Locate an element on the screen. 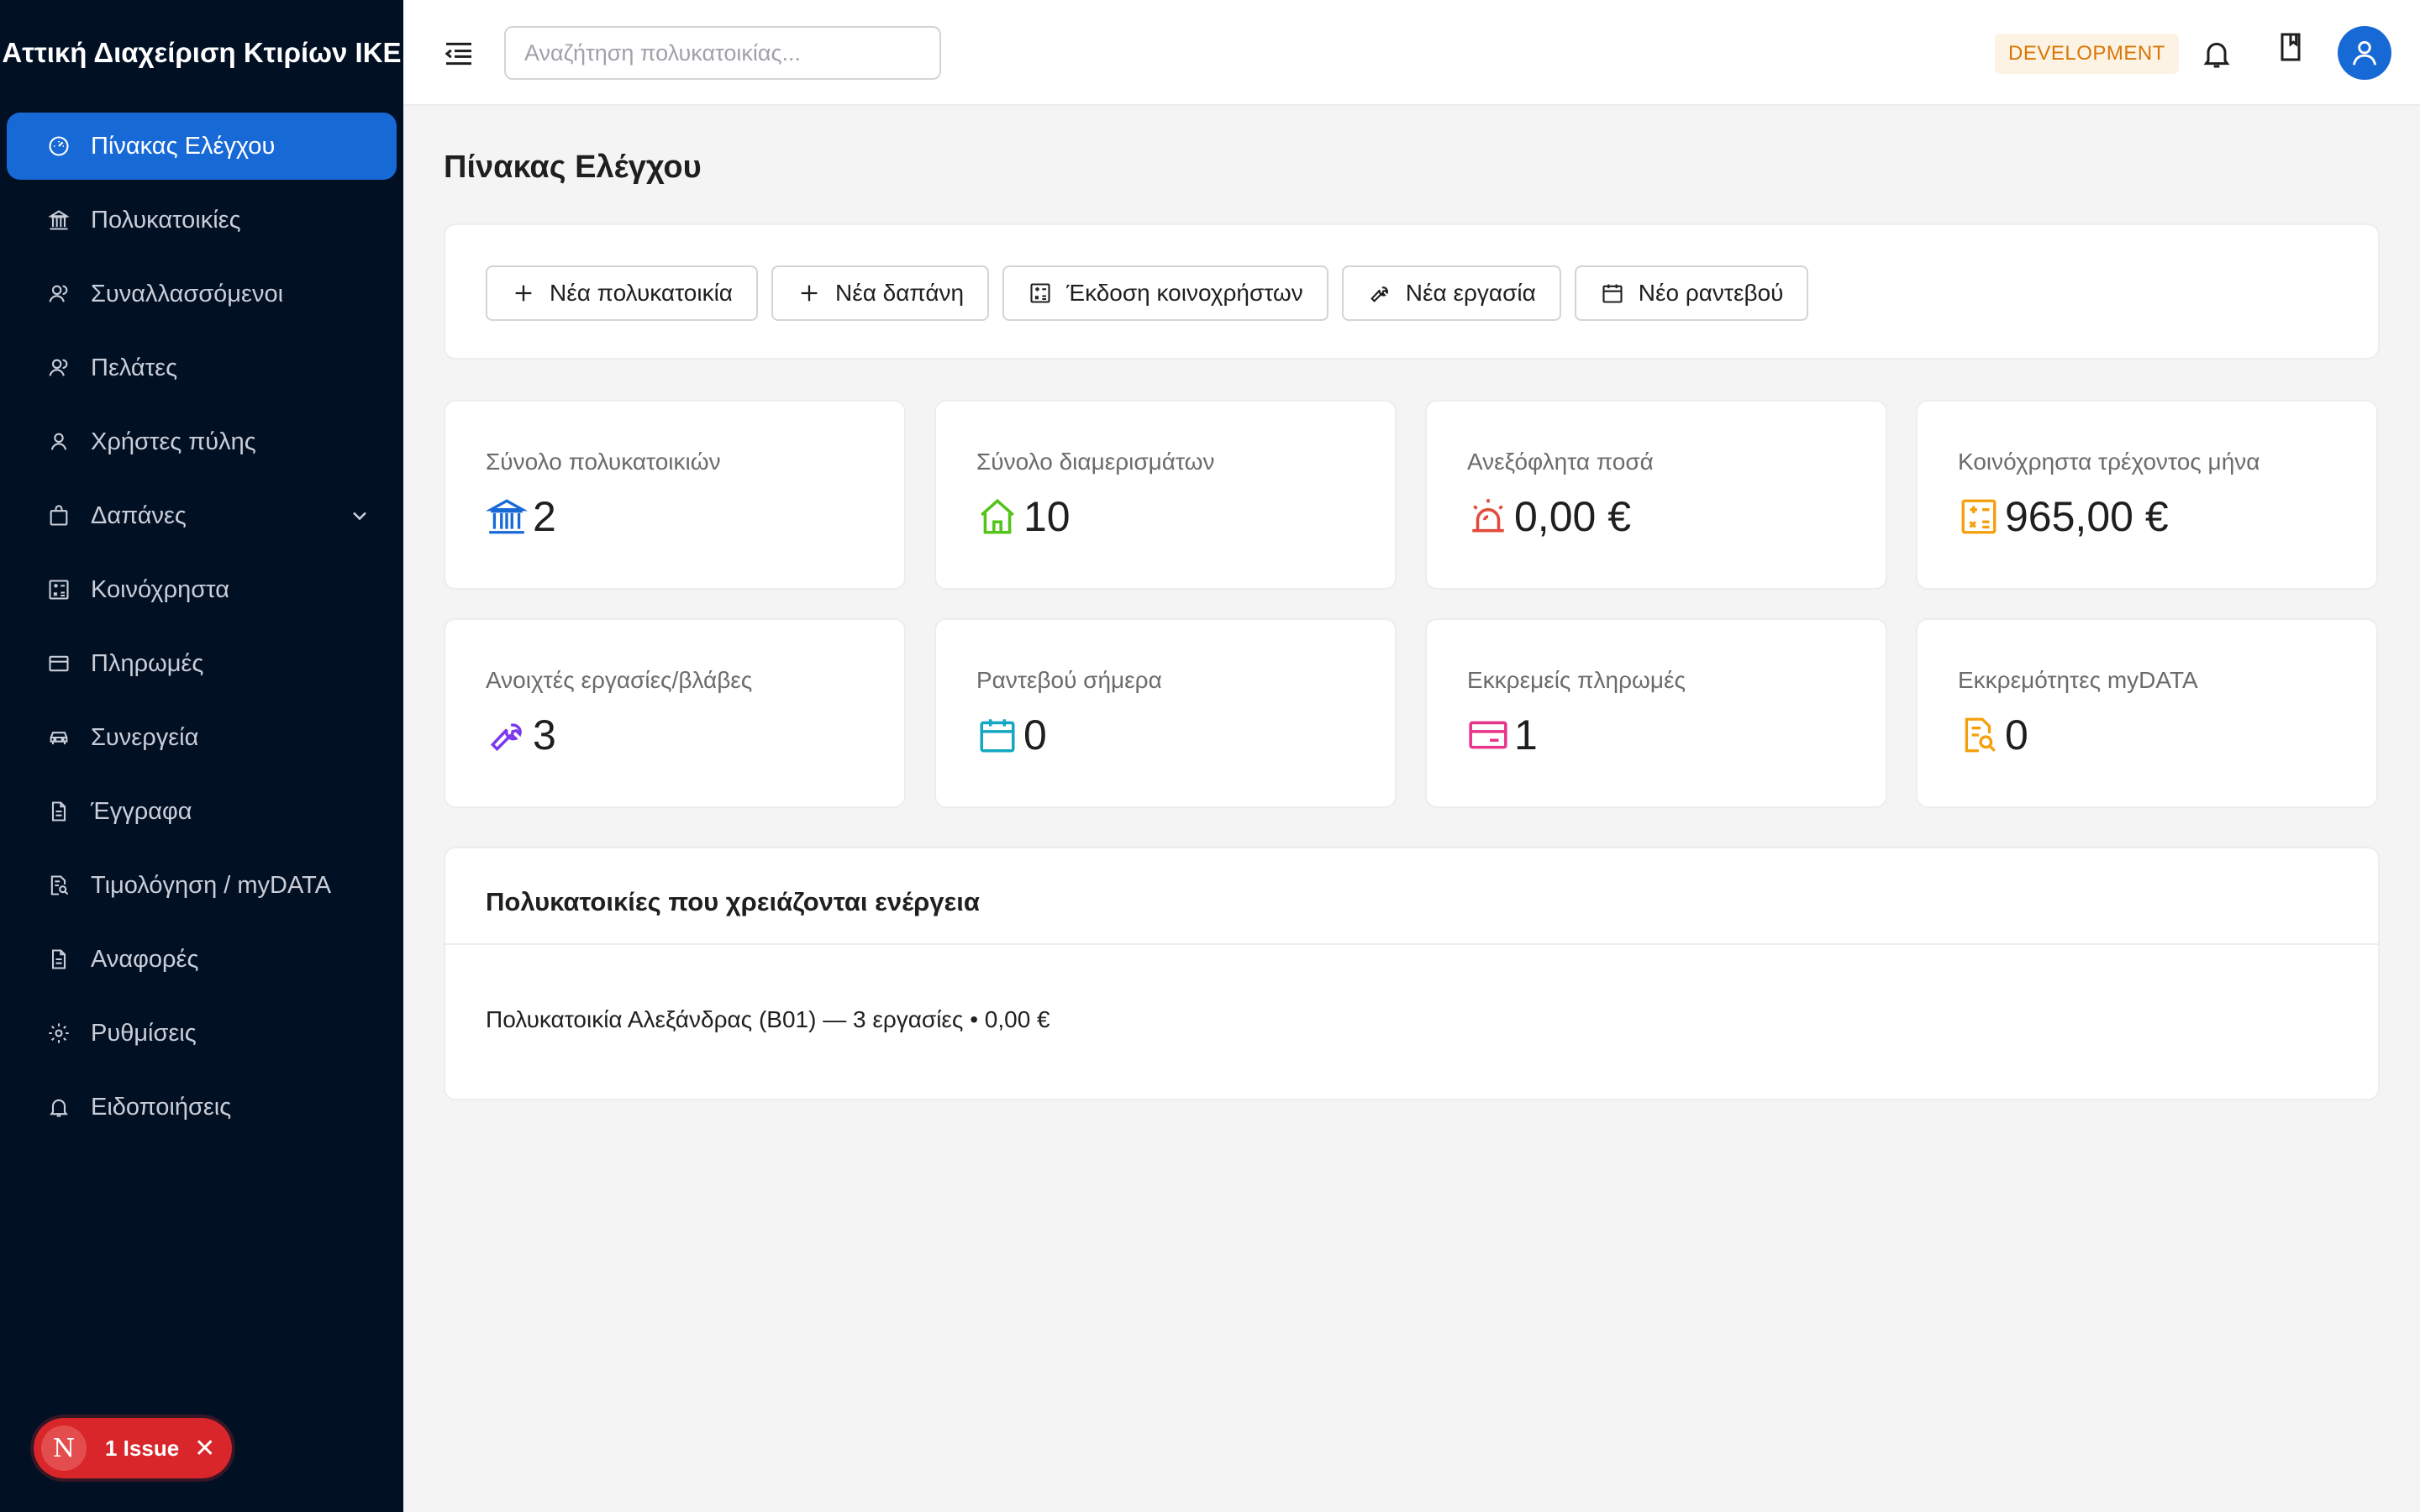 This screenshot has width=2420, height=1512. sidebar-item-notifications: Ειδοποιήσεις is located at coordinates (202, 1107).